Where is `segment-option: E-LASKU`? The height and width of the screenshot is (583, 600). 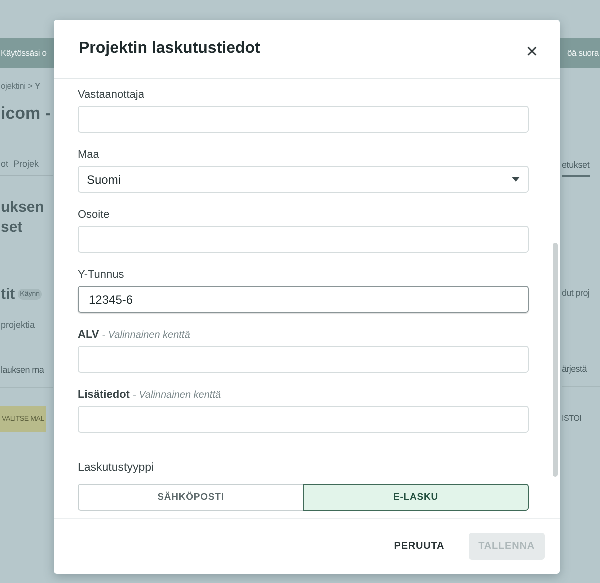 segment-option: E-LASKU is located at coordinates (416, 497).